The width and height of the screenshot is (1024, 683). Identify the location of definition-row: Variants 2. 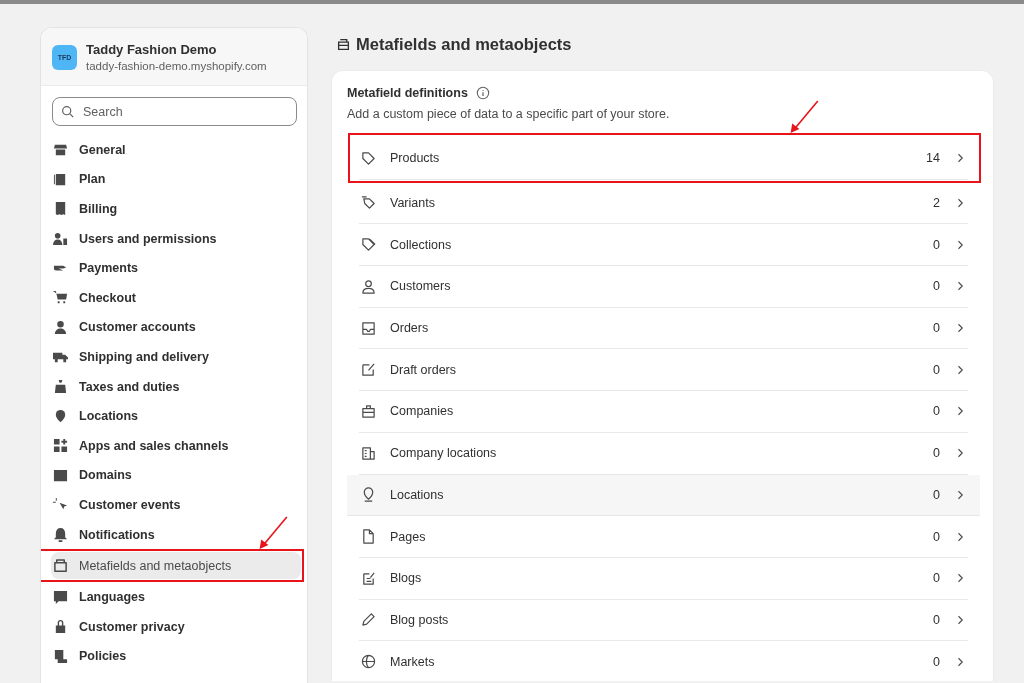
(663, 203).